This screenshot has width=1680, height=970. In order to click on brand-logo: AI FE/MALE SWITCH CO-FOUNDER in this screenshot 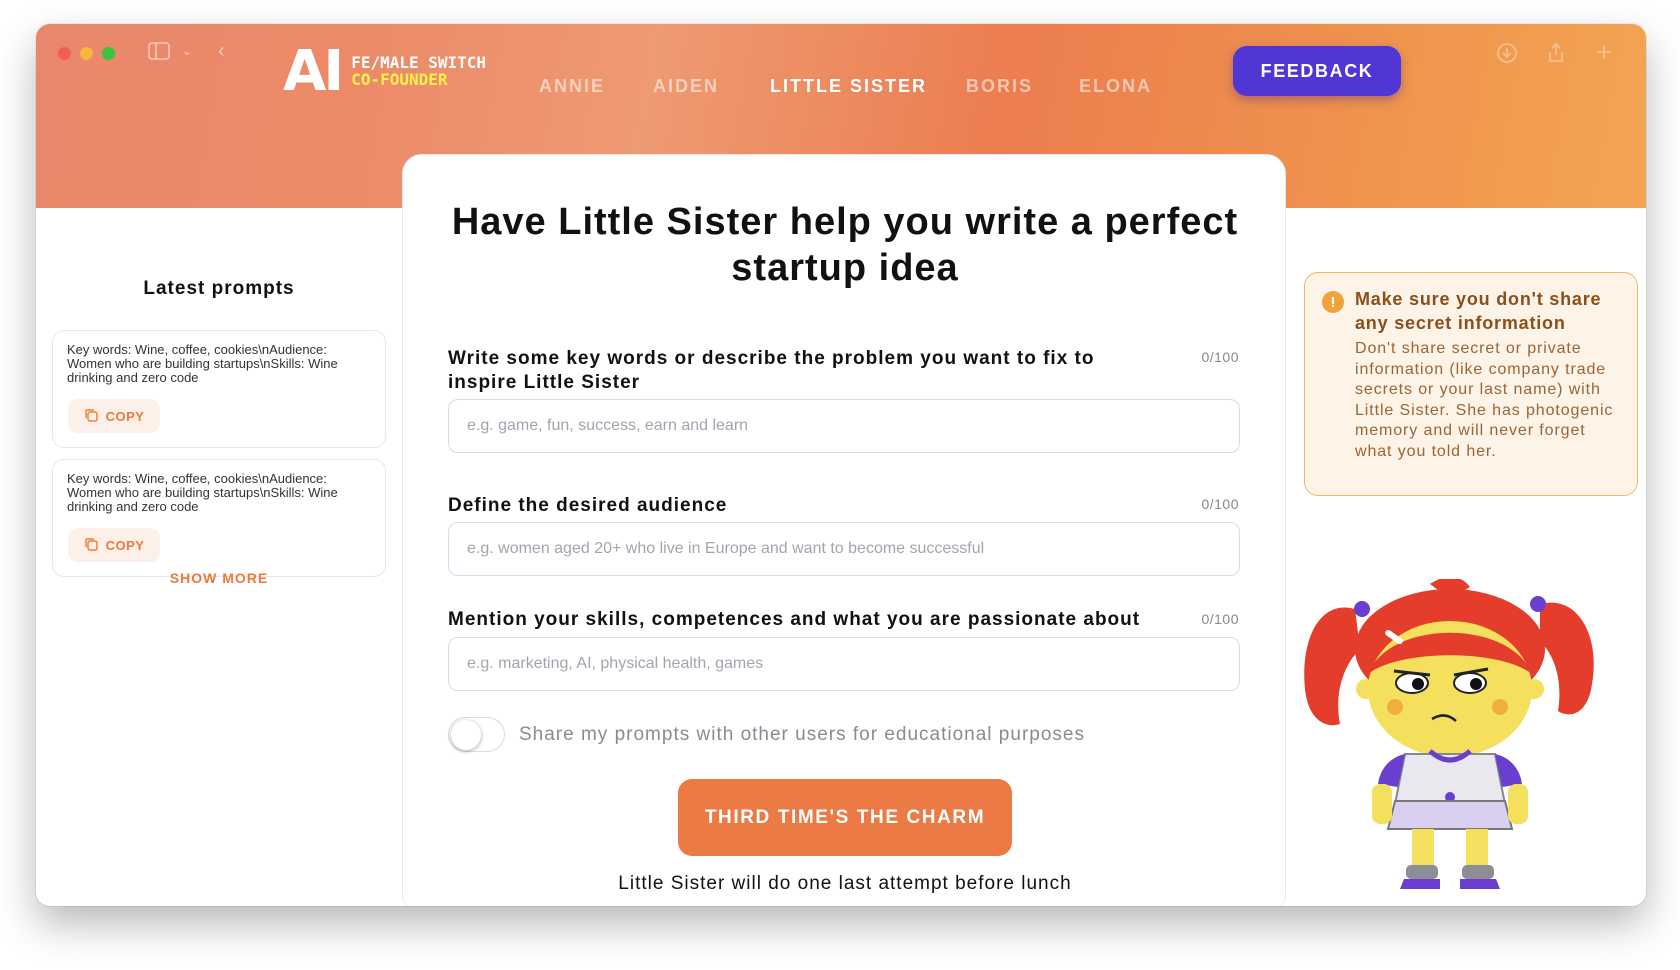, I will do `click(384, 72)`.